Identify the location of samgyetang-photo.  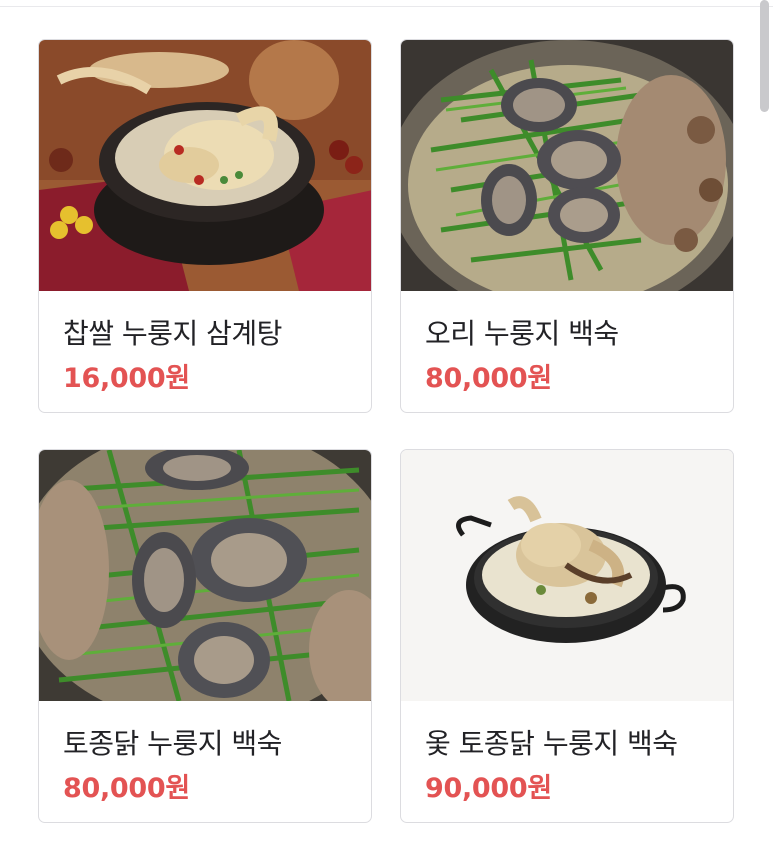
(205, 165).